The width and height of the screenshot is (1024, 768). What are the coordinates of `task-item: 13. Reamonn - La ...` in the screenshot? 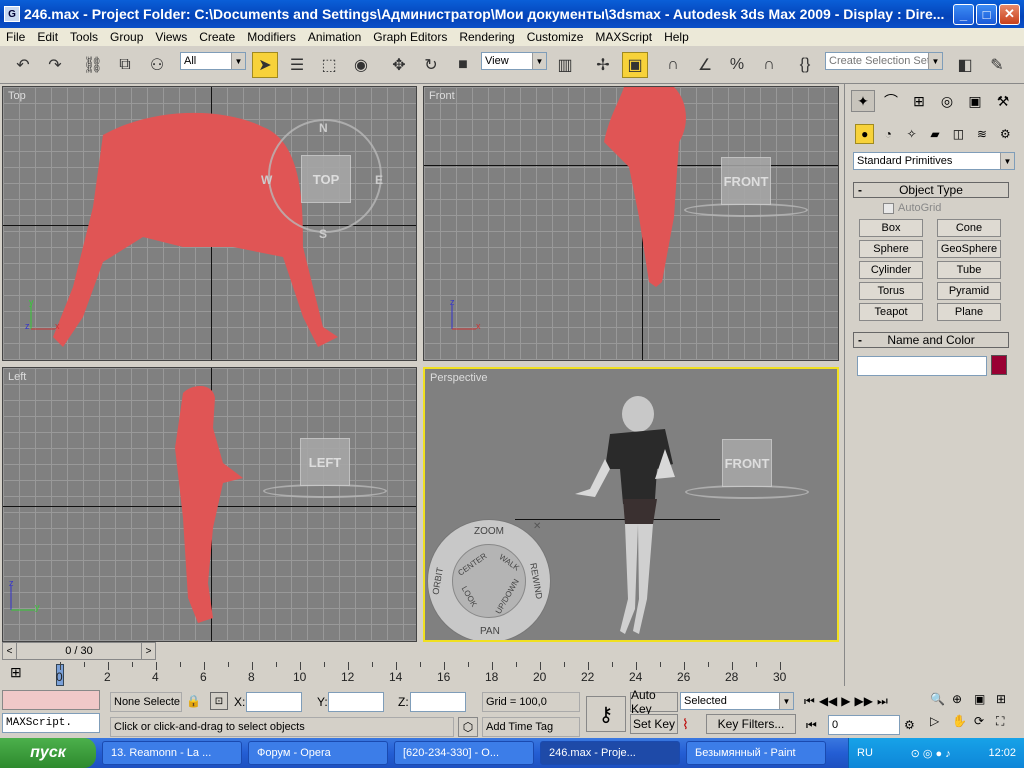 It's located at (172, 753).